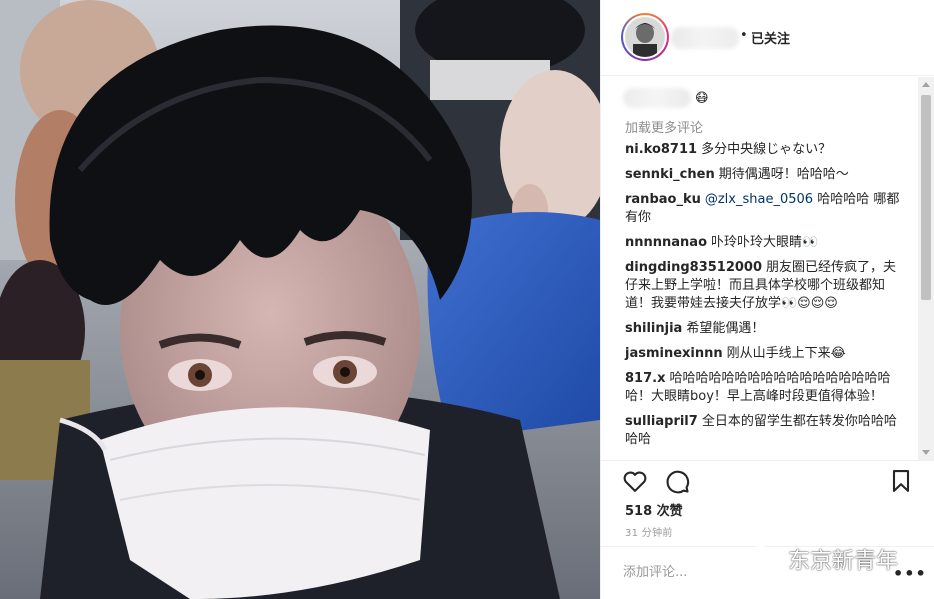 This screenshot has height=599, width=934. I want to click on scroll-down-arrow-icon, so click(926, 452).